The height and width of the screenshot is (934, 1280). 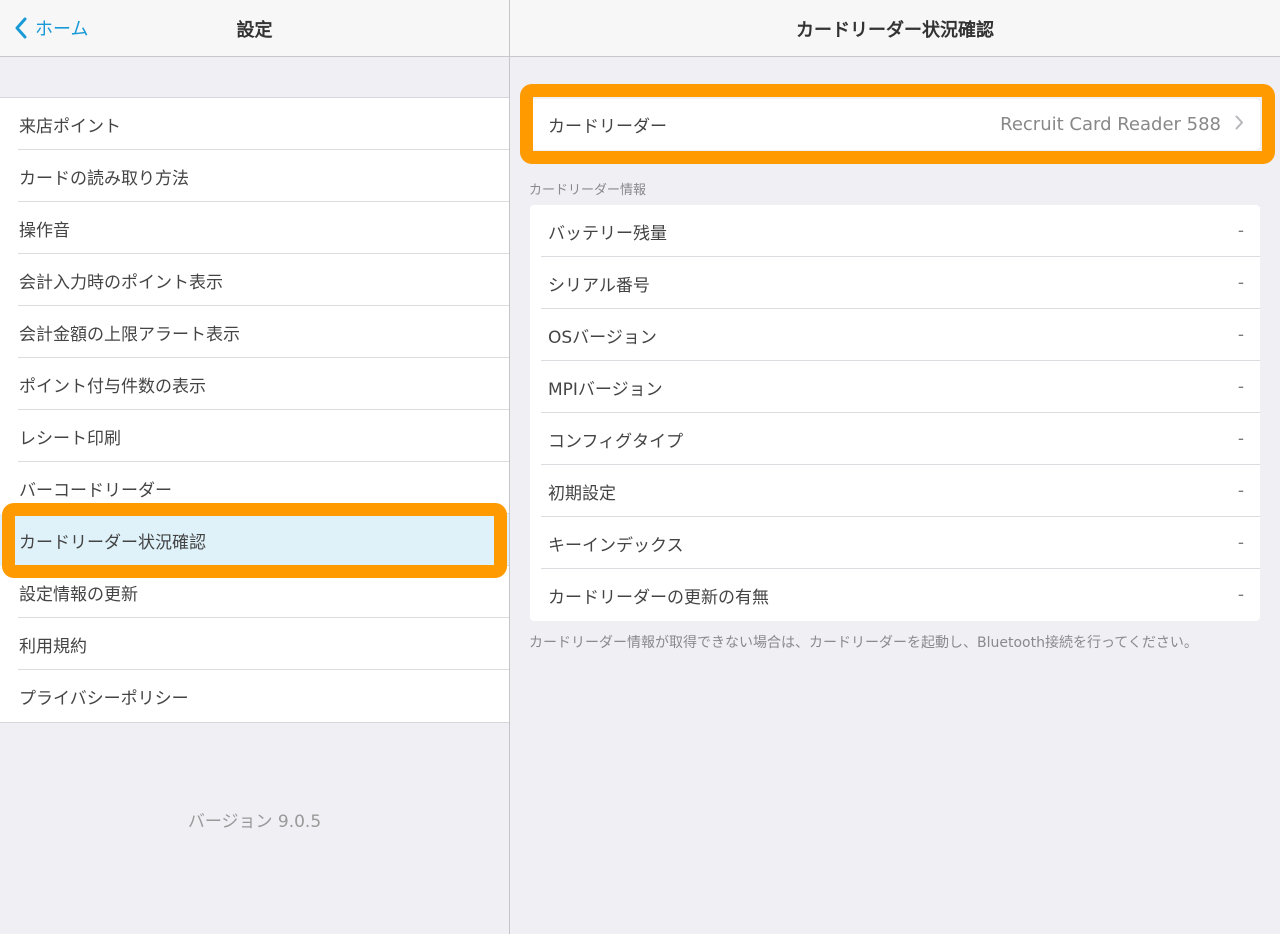 I want to click on left-navbar: ホーム 設定, so click(x=254, y=28).